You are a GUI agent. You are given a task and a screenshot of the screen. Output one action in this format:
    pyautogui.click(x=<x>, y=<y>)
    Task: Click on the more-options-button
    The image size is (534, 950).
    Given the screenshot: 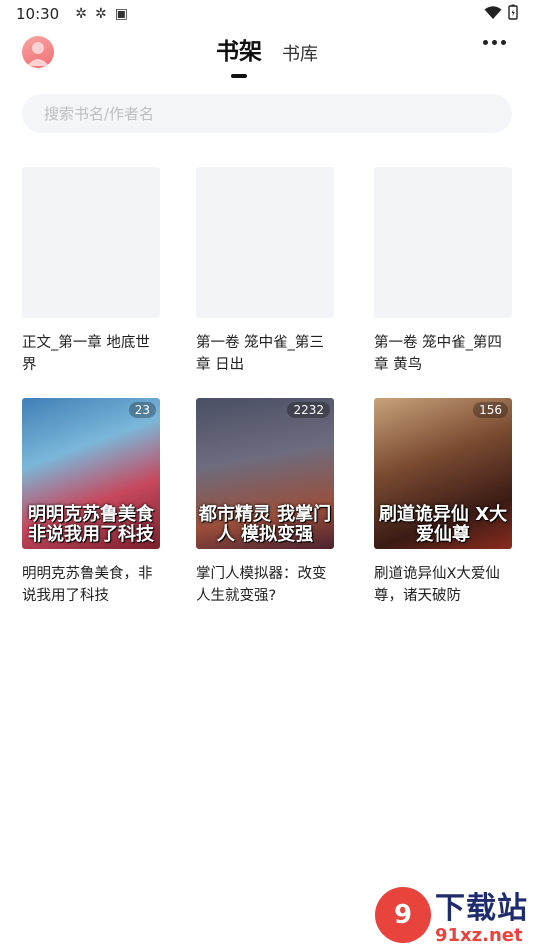 What is the action you would take?
    pyautogui.click(x=494, y=42)
    